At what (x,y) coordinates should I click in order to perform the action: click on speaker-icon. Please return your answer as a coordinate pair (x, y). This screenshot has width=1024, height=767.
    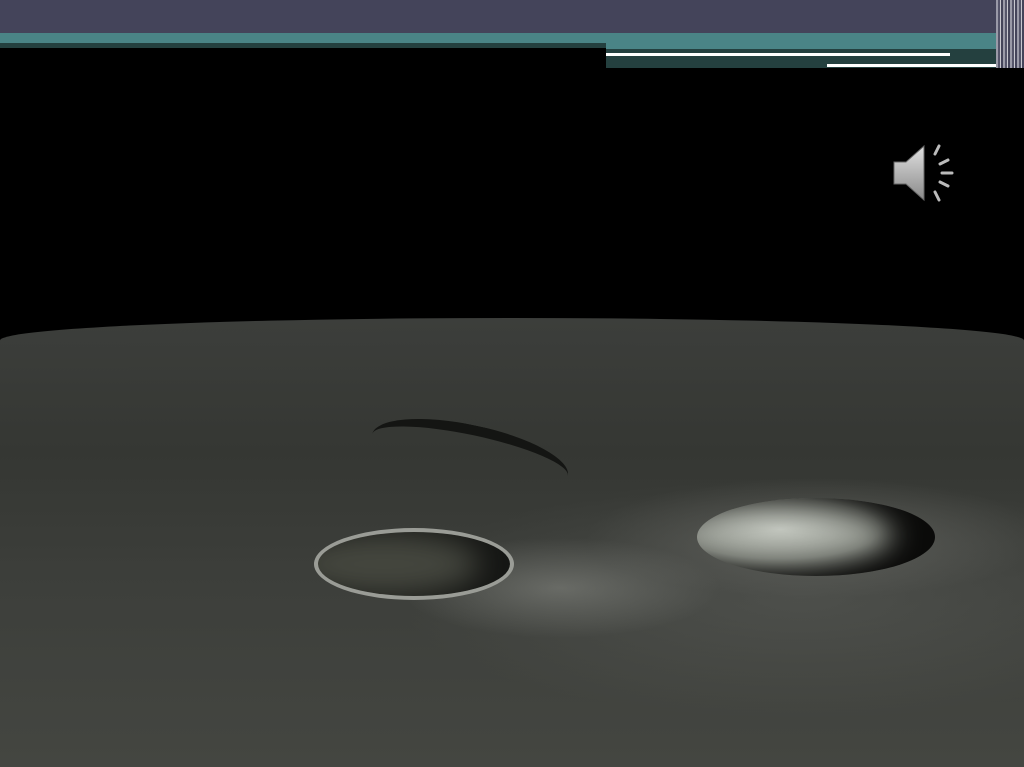
    Looking at the image, I should click on (925, 173).